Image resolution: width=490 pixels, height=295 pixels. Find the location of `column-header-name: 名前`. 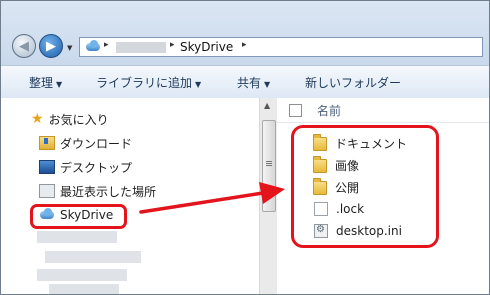

column-header-name: 名前 is located at coordinates (329, 110).